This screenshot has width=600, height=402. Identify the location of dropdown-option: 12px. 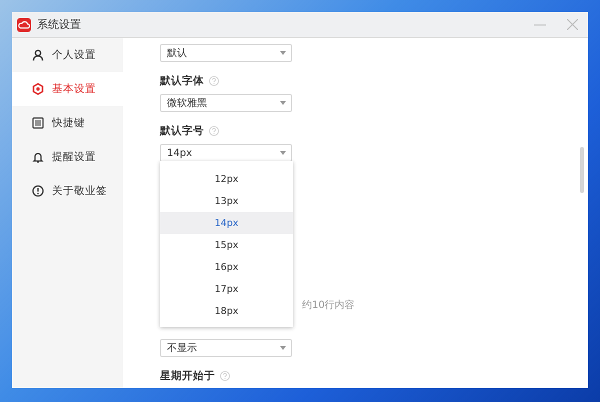
(226, 179).